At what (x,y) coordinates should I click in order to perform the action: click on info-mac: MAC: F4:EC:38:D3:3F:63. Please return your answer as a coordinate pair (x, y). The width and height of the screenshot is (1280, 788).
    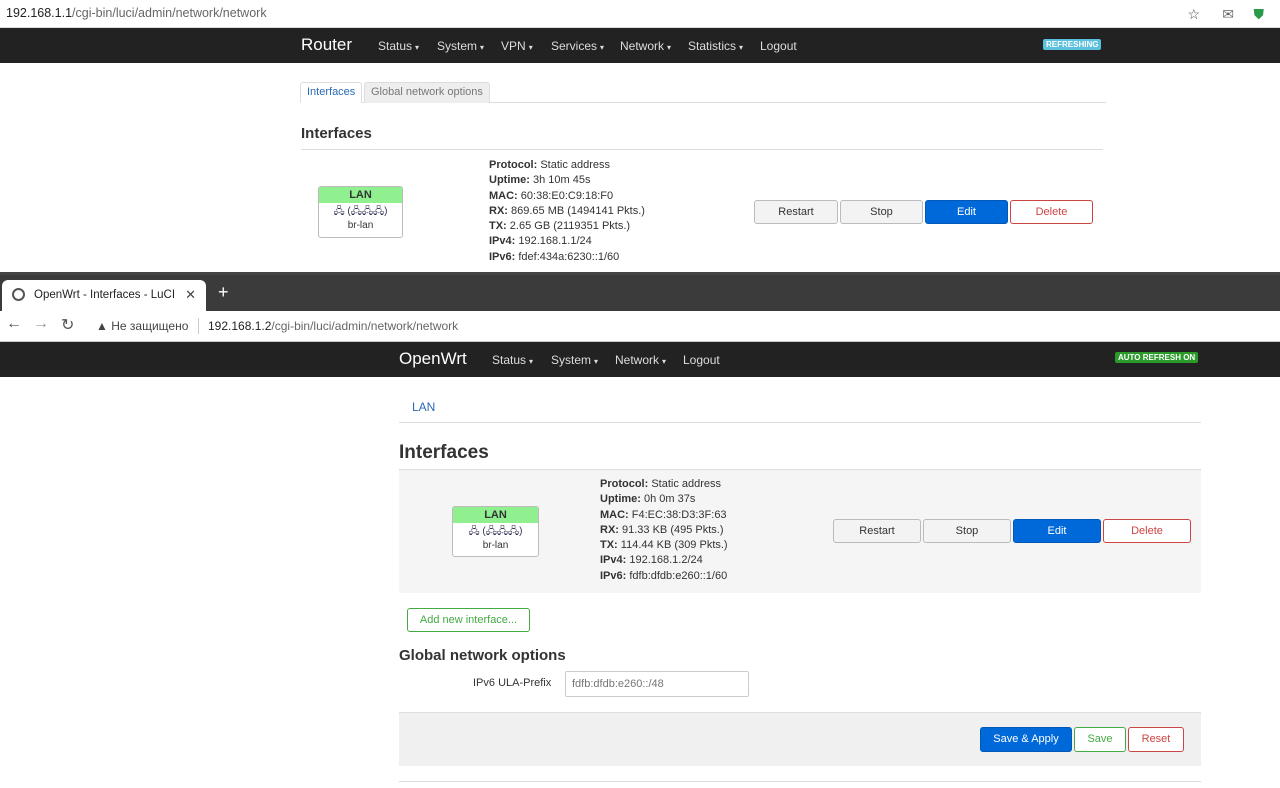
    Looking at the image, I should click on (663, 514).